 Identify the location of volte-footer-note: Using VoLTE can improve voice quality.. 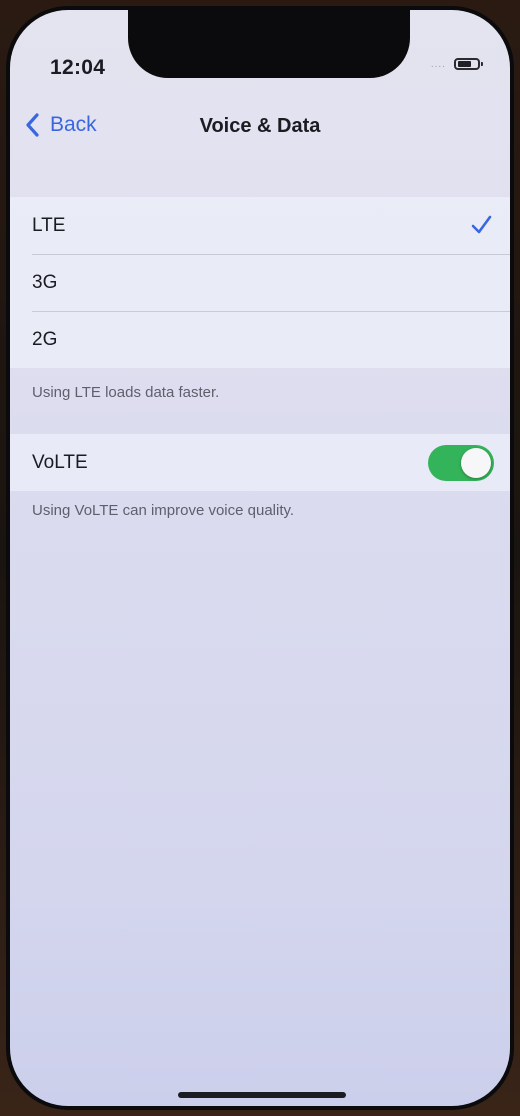
(163, 510).